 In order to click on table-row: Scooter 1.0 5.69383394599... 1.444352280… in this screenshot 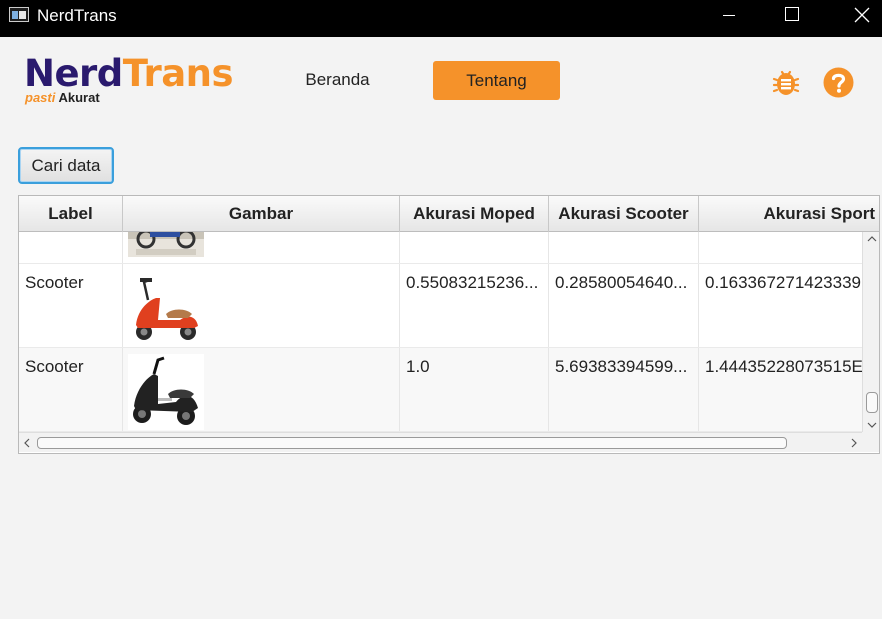, I will do `click(440, 390)`.